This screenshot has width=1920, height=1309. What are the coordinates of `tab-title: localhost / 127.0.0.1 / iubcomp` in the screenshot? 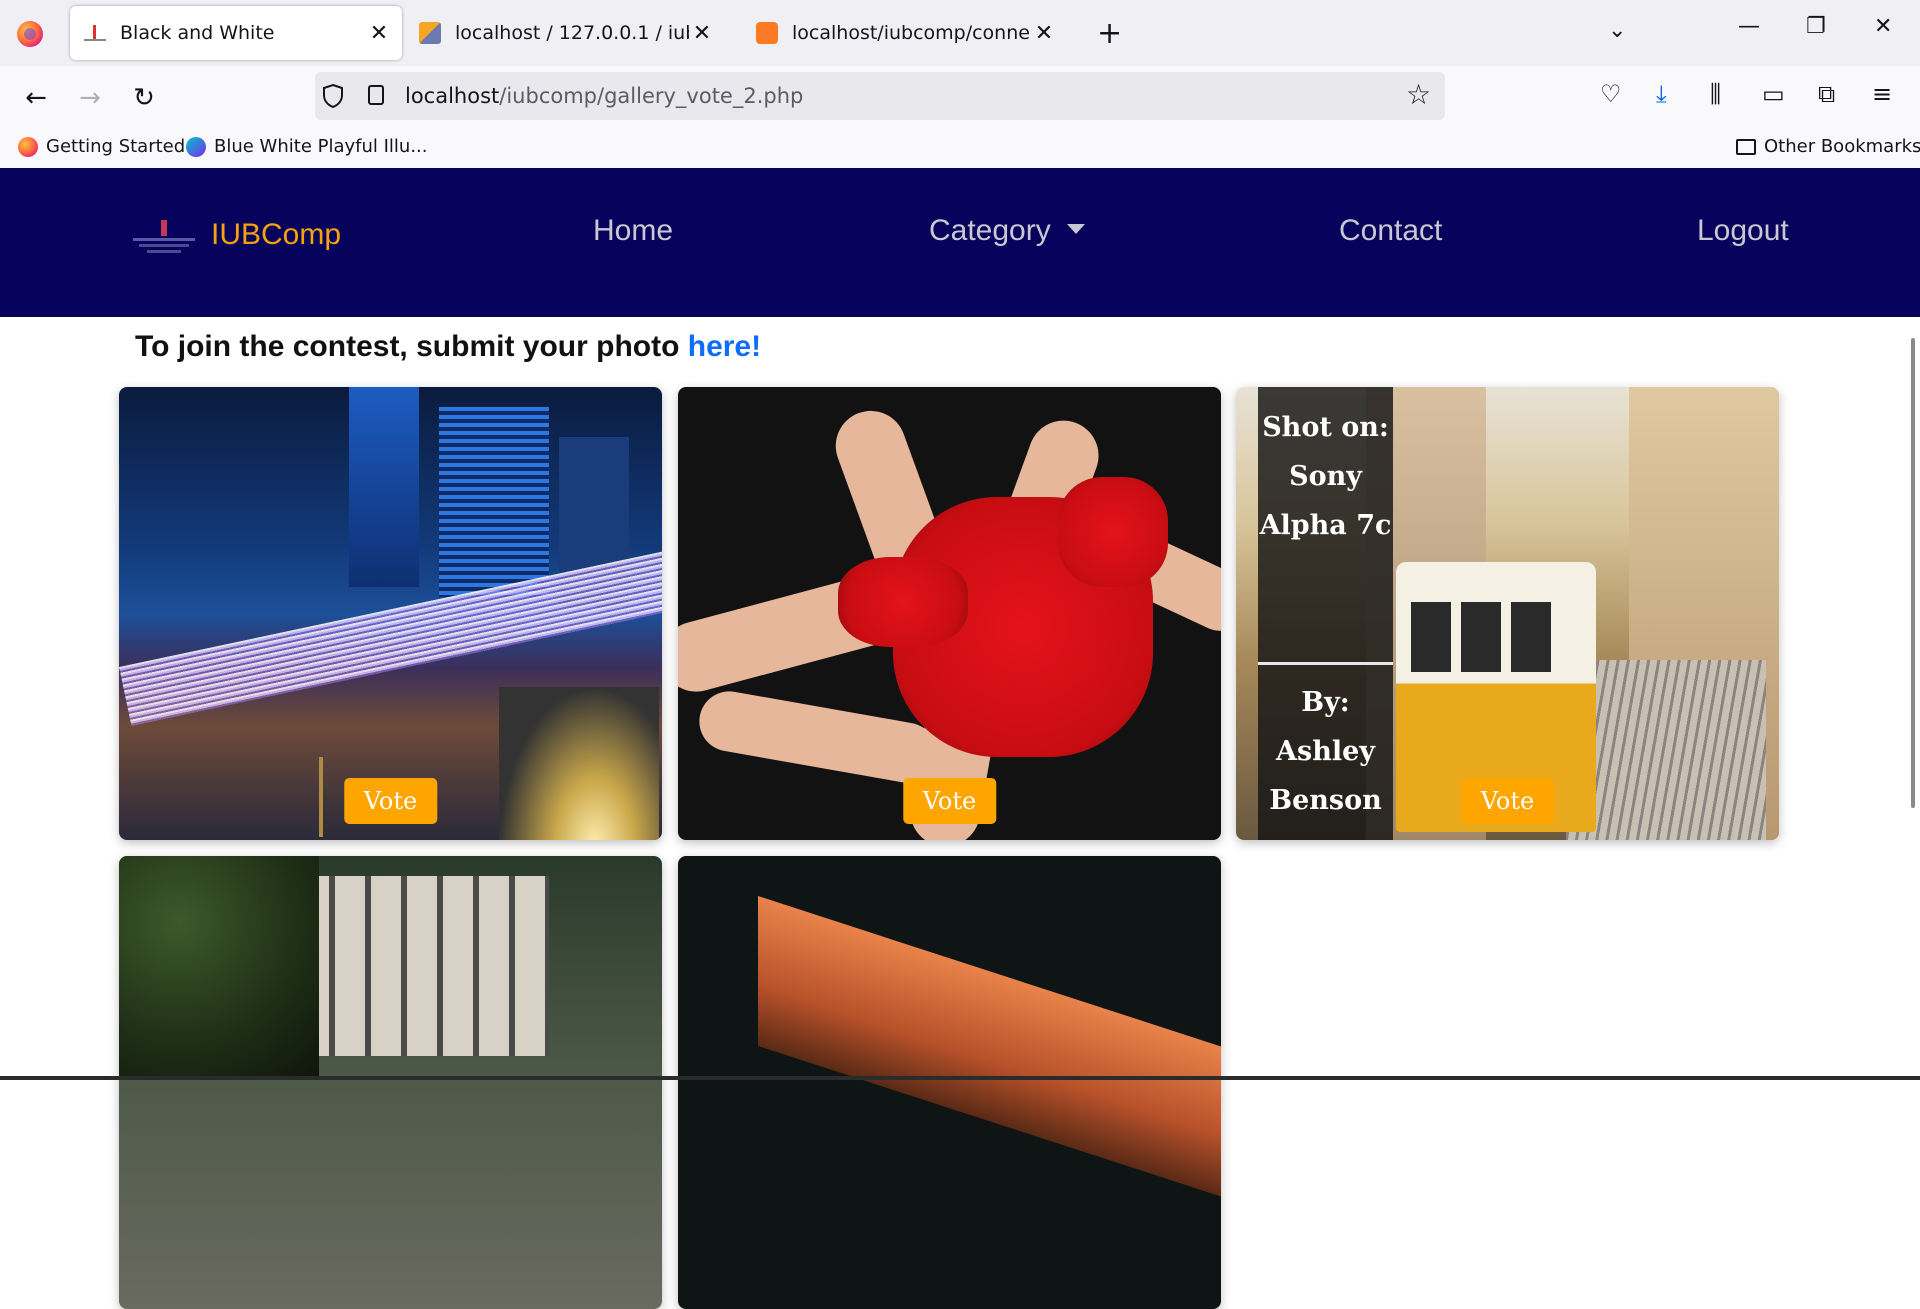 It's located at (572, 33).